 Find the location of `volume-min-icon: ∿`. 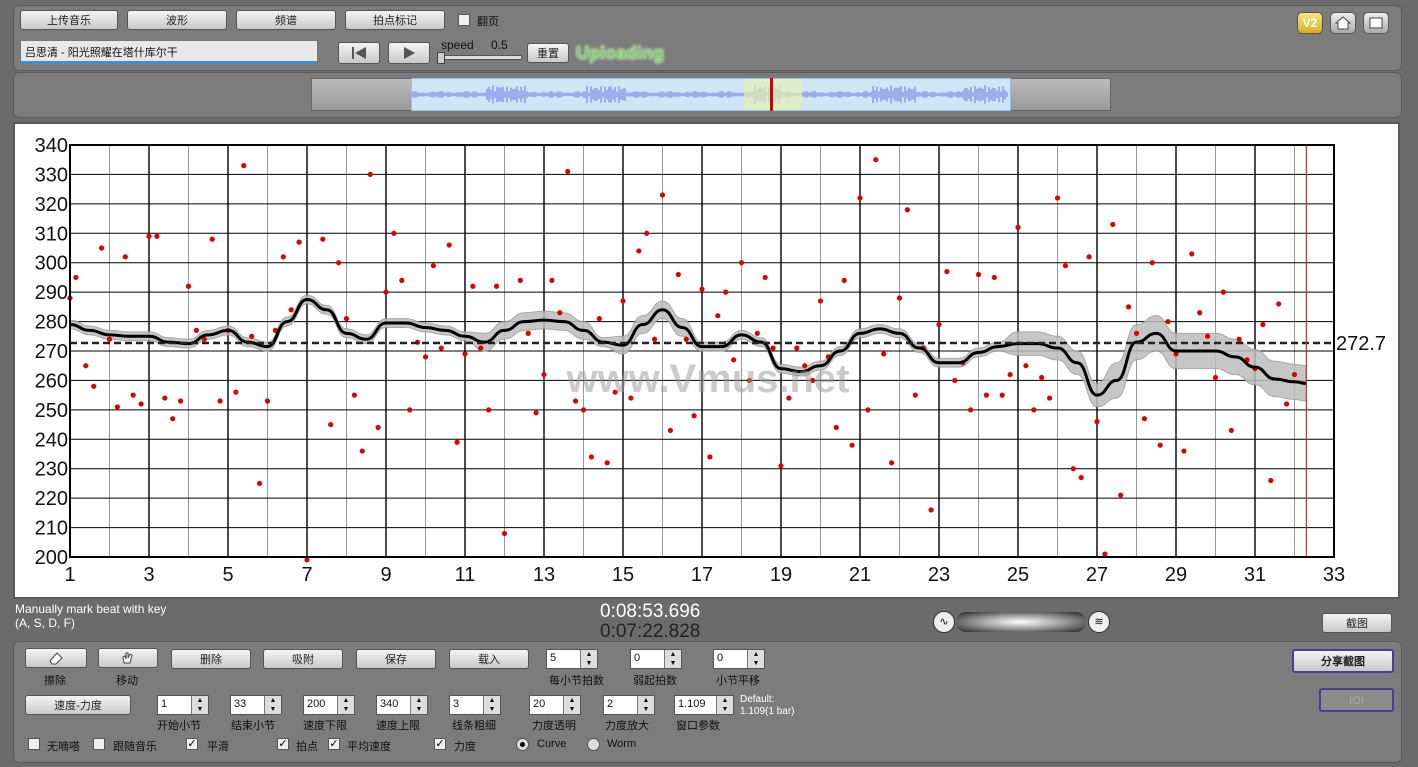

volume-min-icon: ∿ is located at coordinates (944, 622).